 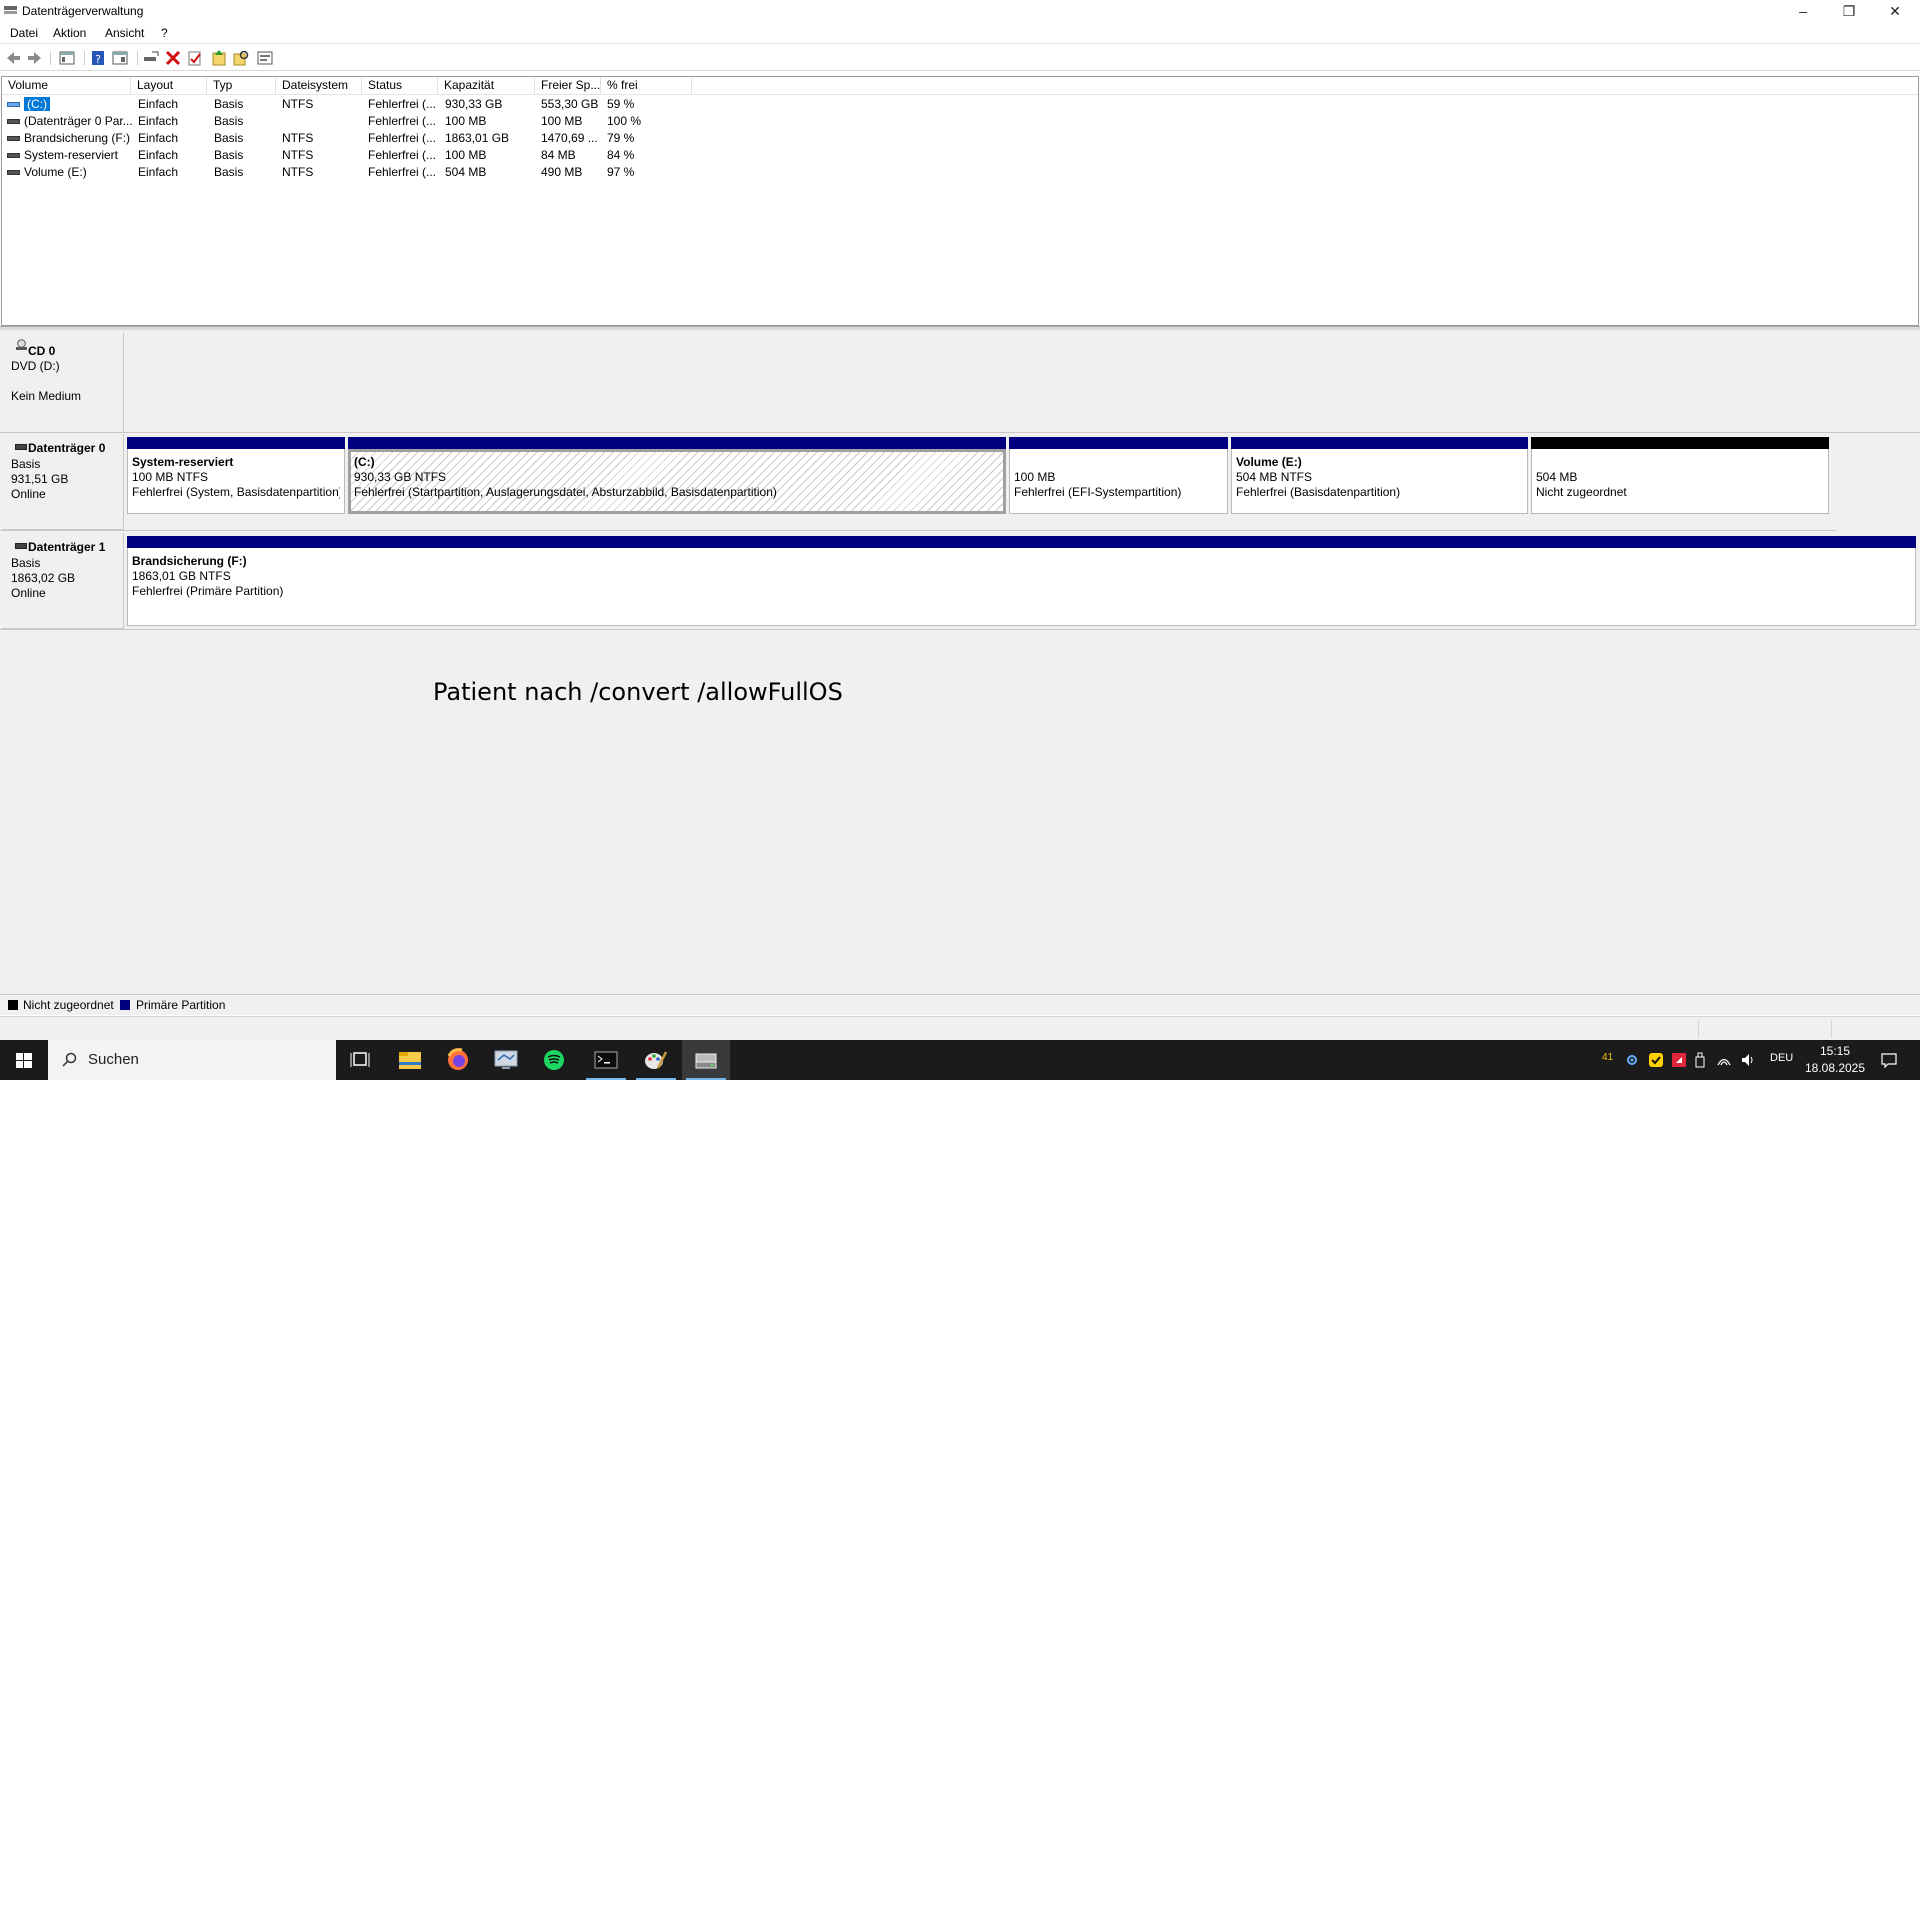 I want to click on terminal-button, so click(x=606, y=1060).